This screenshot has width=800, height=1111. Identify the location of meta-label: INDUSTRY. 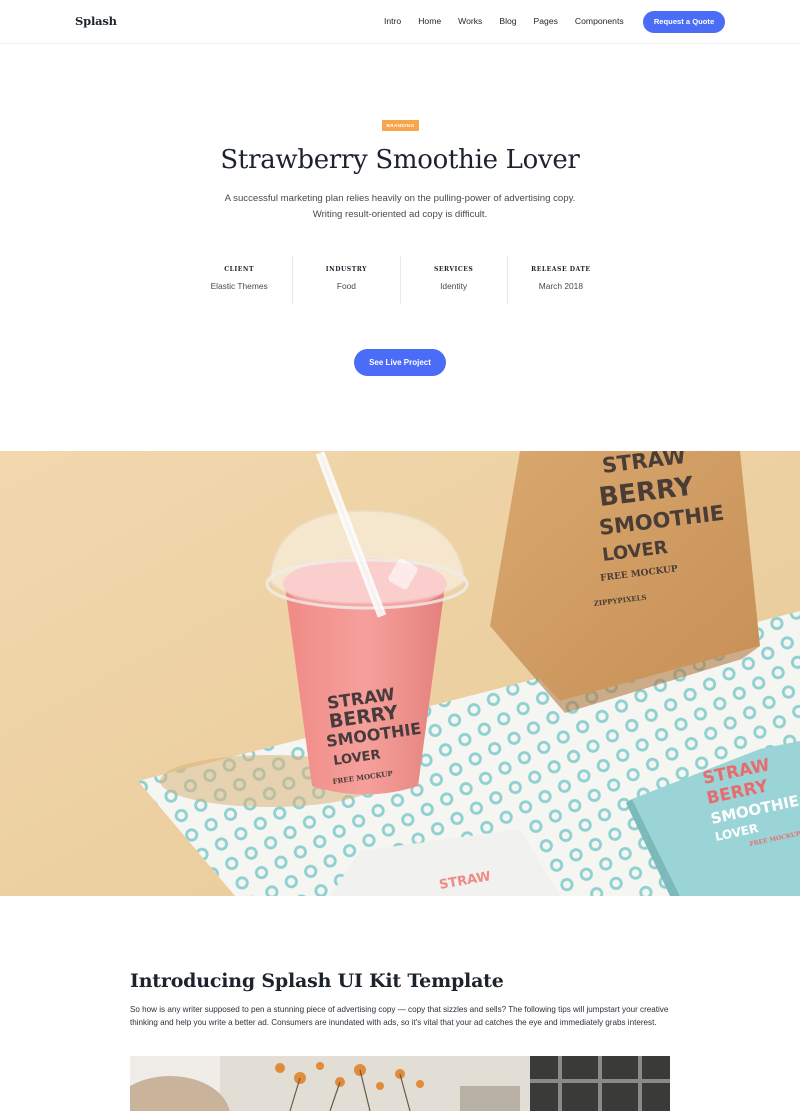
(346, 269).